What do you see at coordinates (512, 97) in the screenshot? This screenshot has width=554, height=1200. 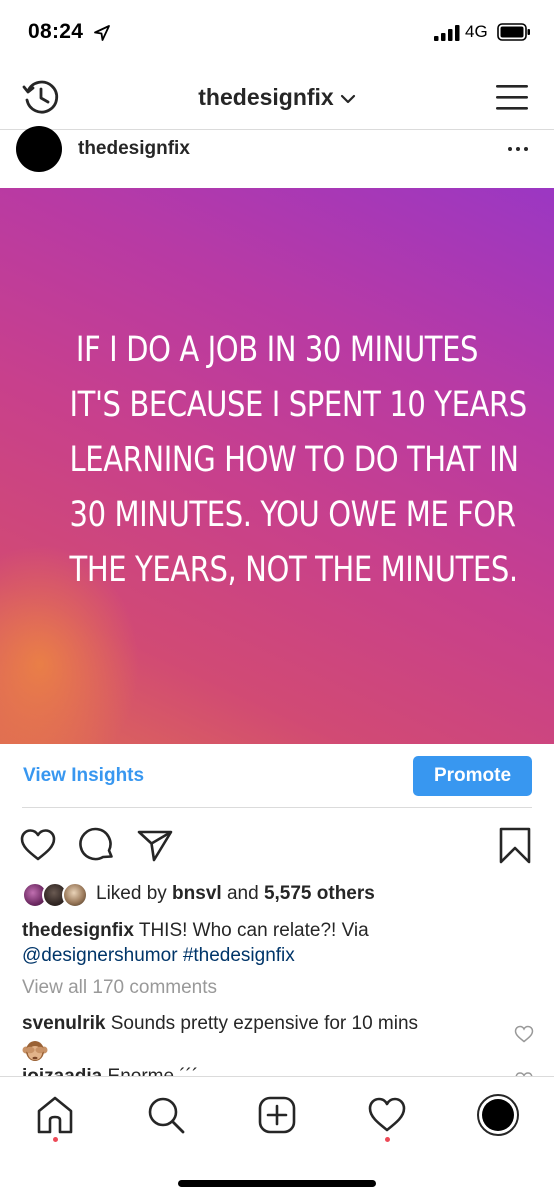 I see `menu-icon` at bounding box center [512, 97].